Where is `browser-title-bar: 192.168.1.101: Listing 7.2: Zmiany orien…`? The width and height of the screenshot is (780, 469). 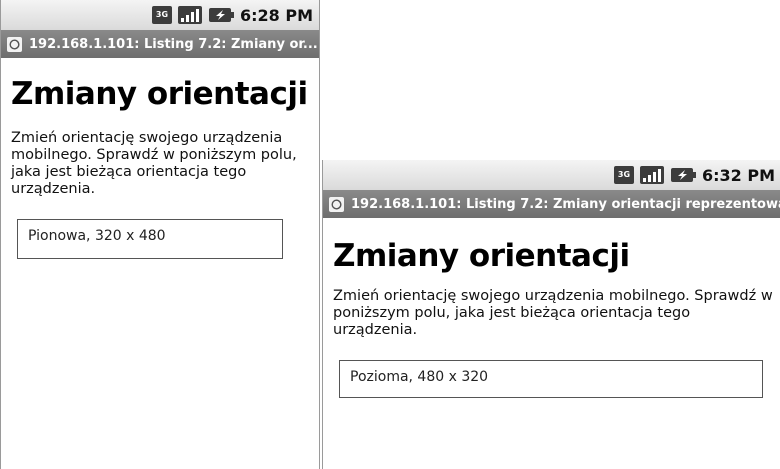 browser-title-bar: 192.168.1.101: Listing 7.2: Zmiany orien… is located at coordinates (551, 204).